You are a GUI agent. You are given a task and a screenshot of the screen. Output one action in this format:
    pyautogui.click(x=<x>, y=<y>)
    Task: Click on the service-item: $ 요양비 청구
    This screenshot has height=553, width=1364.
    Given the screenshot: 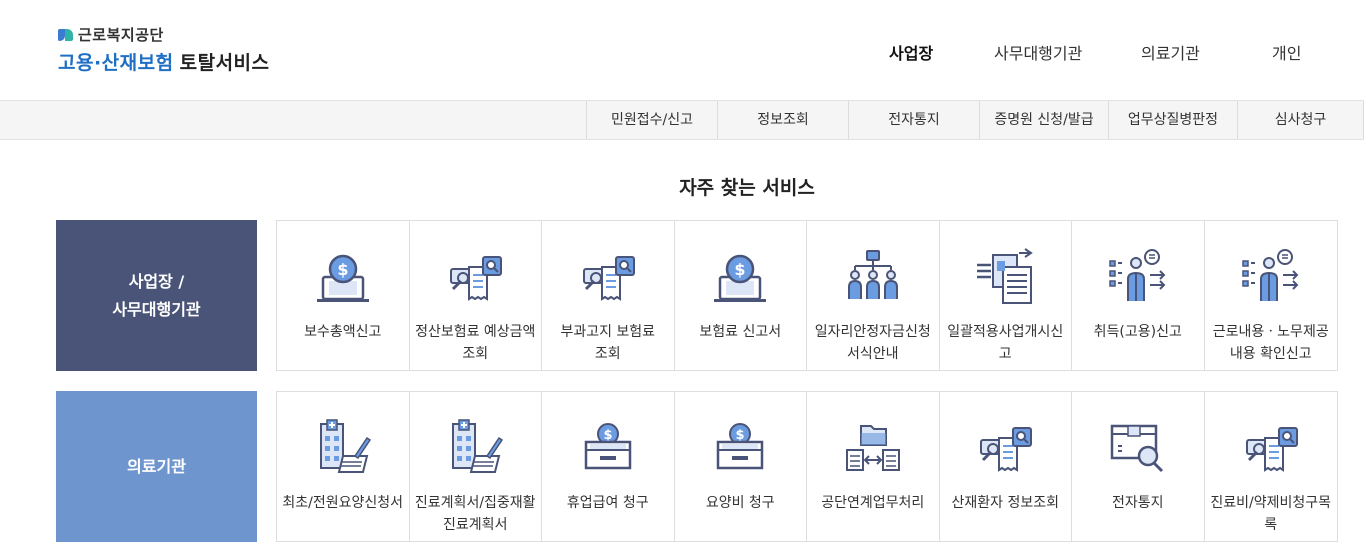 What is the action you would take?
    pyautogui.click(x=741, y=466)
    